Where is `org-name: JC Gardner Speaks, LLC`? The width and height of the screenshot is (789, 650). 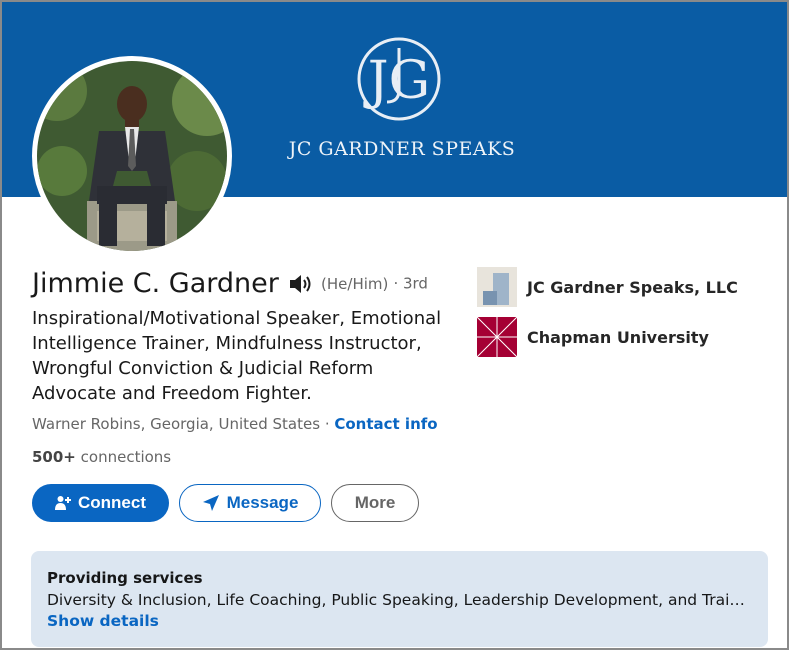
org-name: JC Gardner Speaks, LLC is located at coordinates (632, 287).